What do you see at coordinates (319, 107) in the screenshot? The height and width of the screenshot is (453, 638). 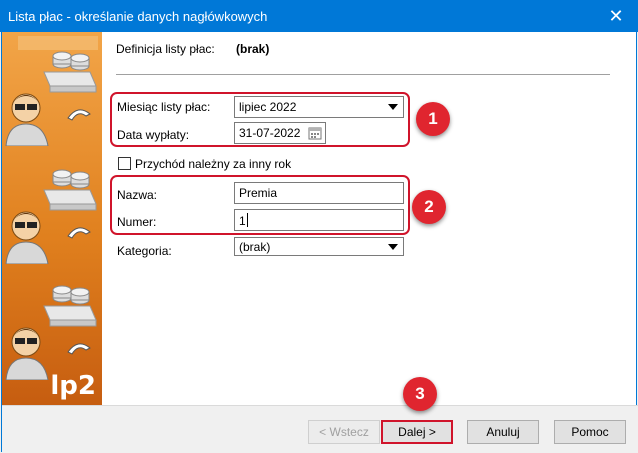 I see `month-select: lipiec 2022` at bounding box center [319, 107].